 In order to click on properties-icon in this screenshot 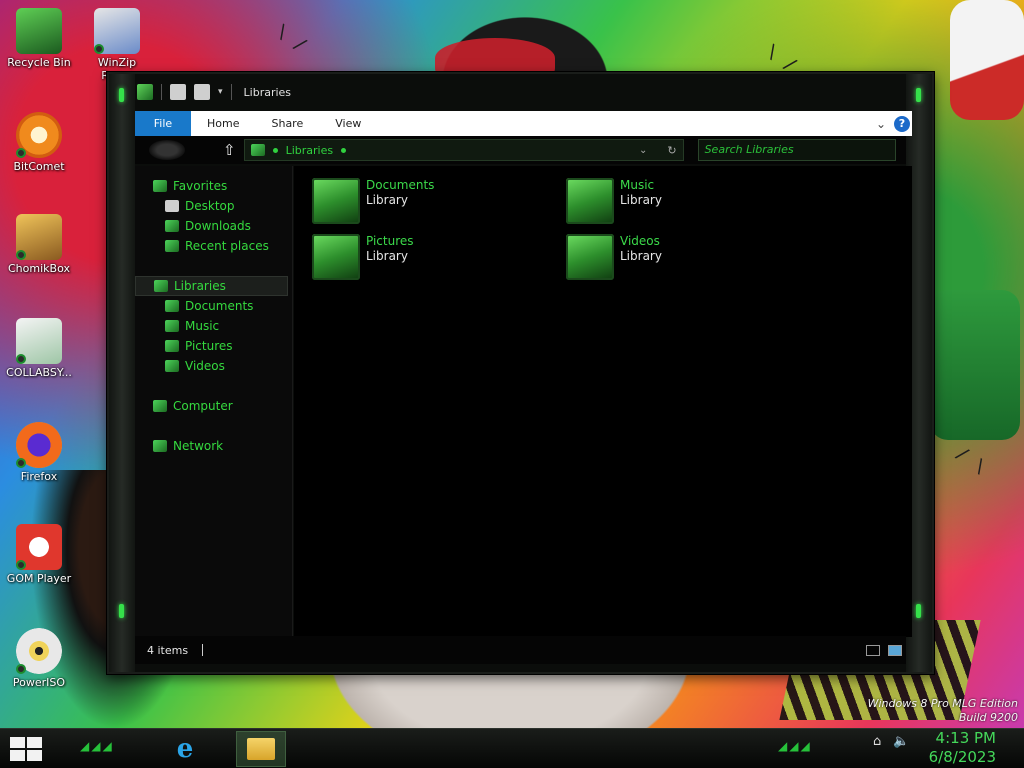, I will do `click(178, 92)`.